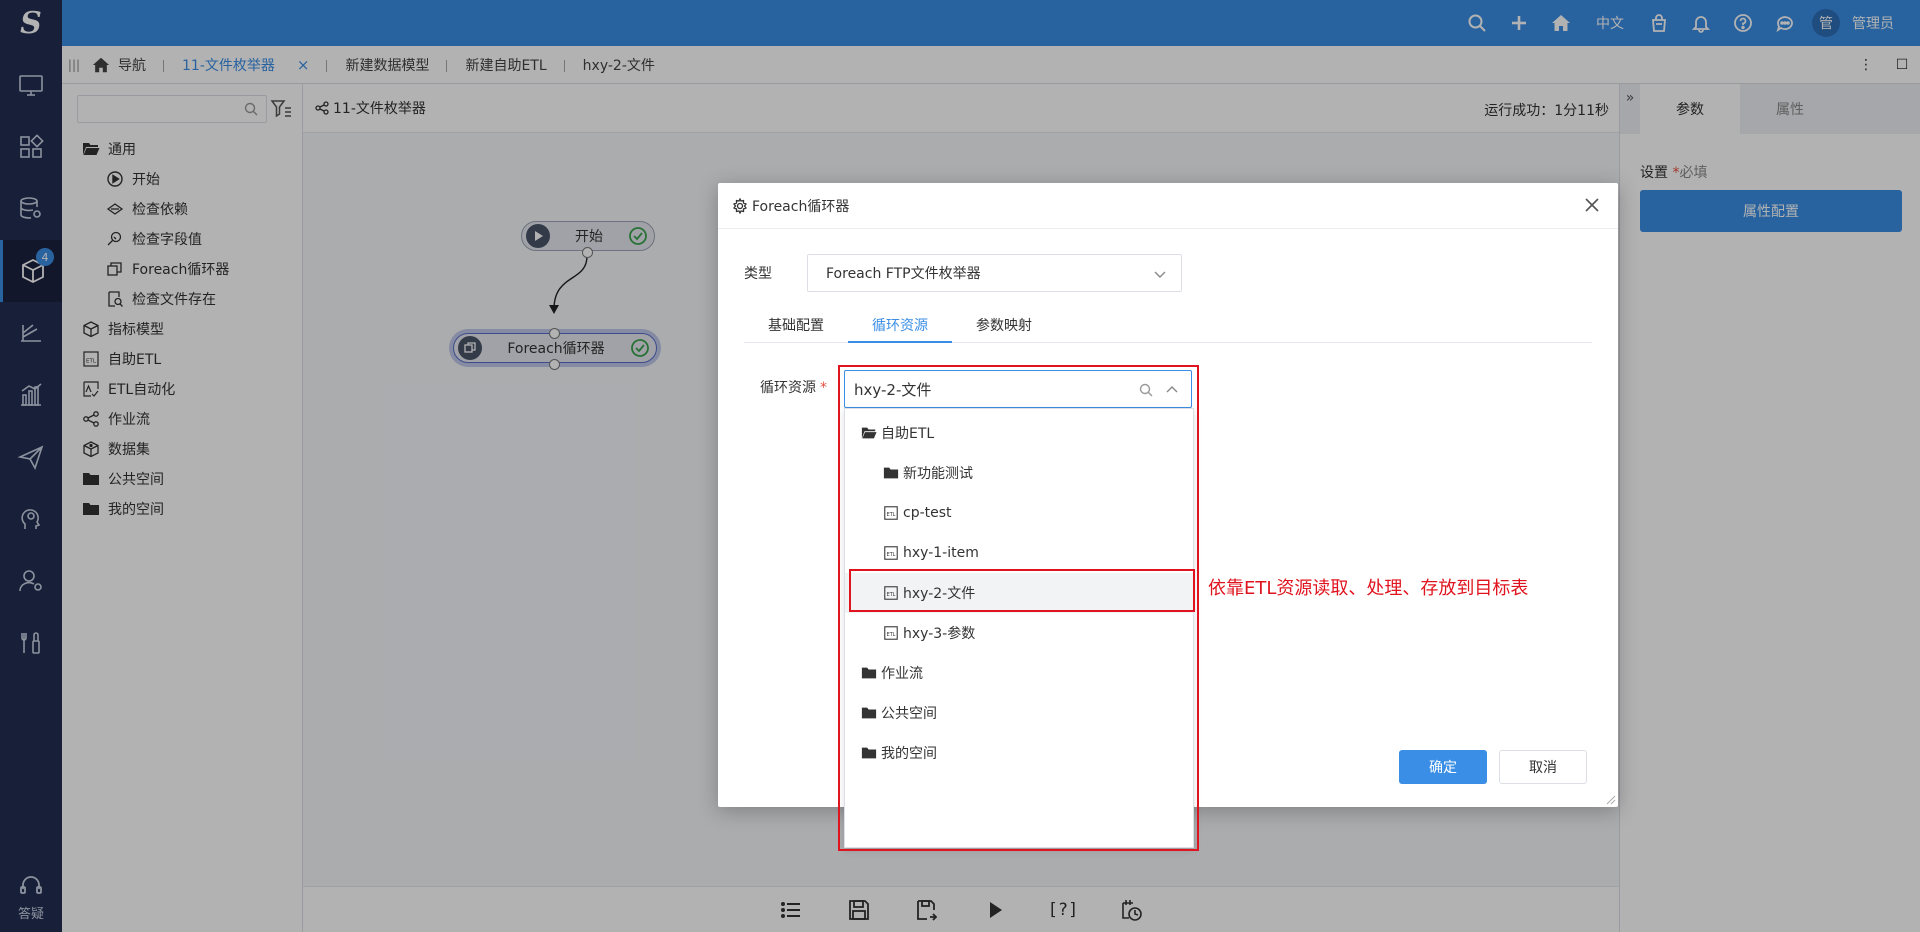  I want to click on cancel-button: 取消, so click(1543, 767).